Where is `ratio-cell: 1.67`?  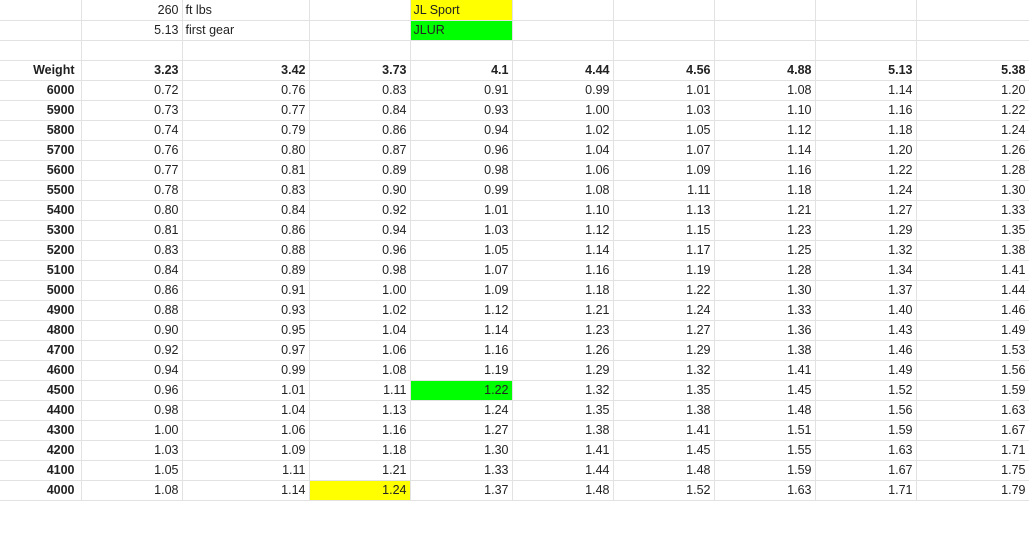
ratio-cell: 1.67 is located at coordinates (972, 430).